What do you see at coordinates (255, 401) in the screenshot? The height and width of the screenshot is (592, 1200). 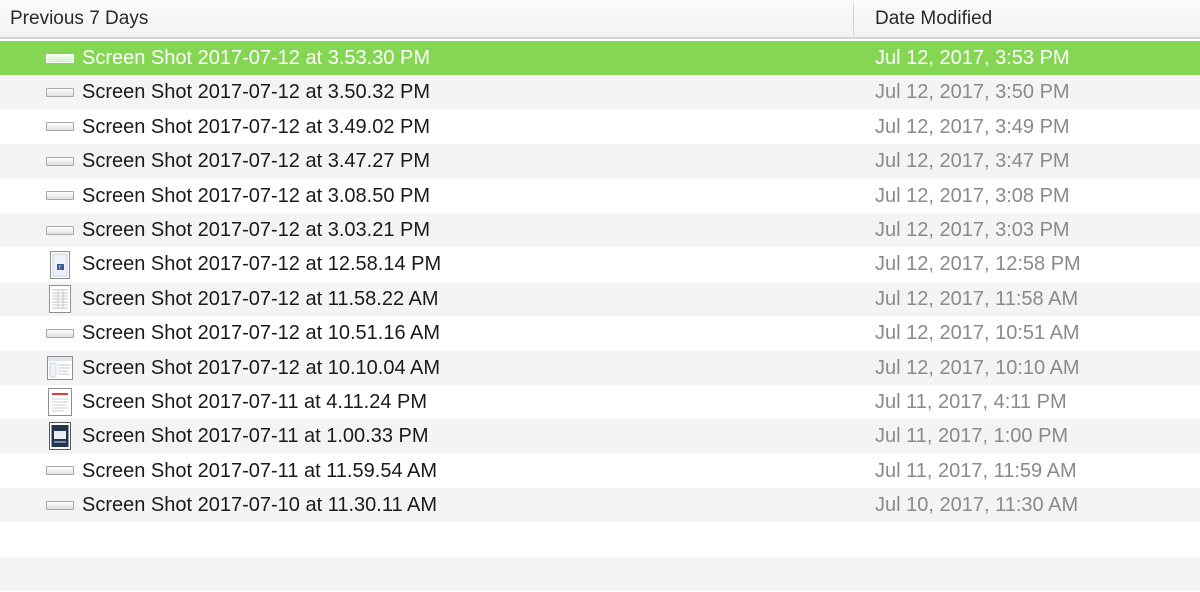 I see `file-name: Screen Shot 2017-07-11 at 4.11.24 PM` at bounding box center [255, 401].